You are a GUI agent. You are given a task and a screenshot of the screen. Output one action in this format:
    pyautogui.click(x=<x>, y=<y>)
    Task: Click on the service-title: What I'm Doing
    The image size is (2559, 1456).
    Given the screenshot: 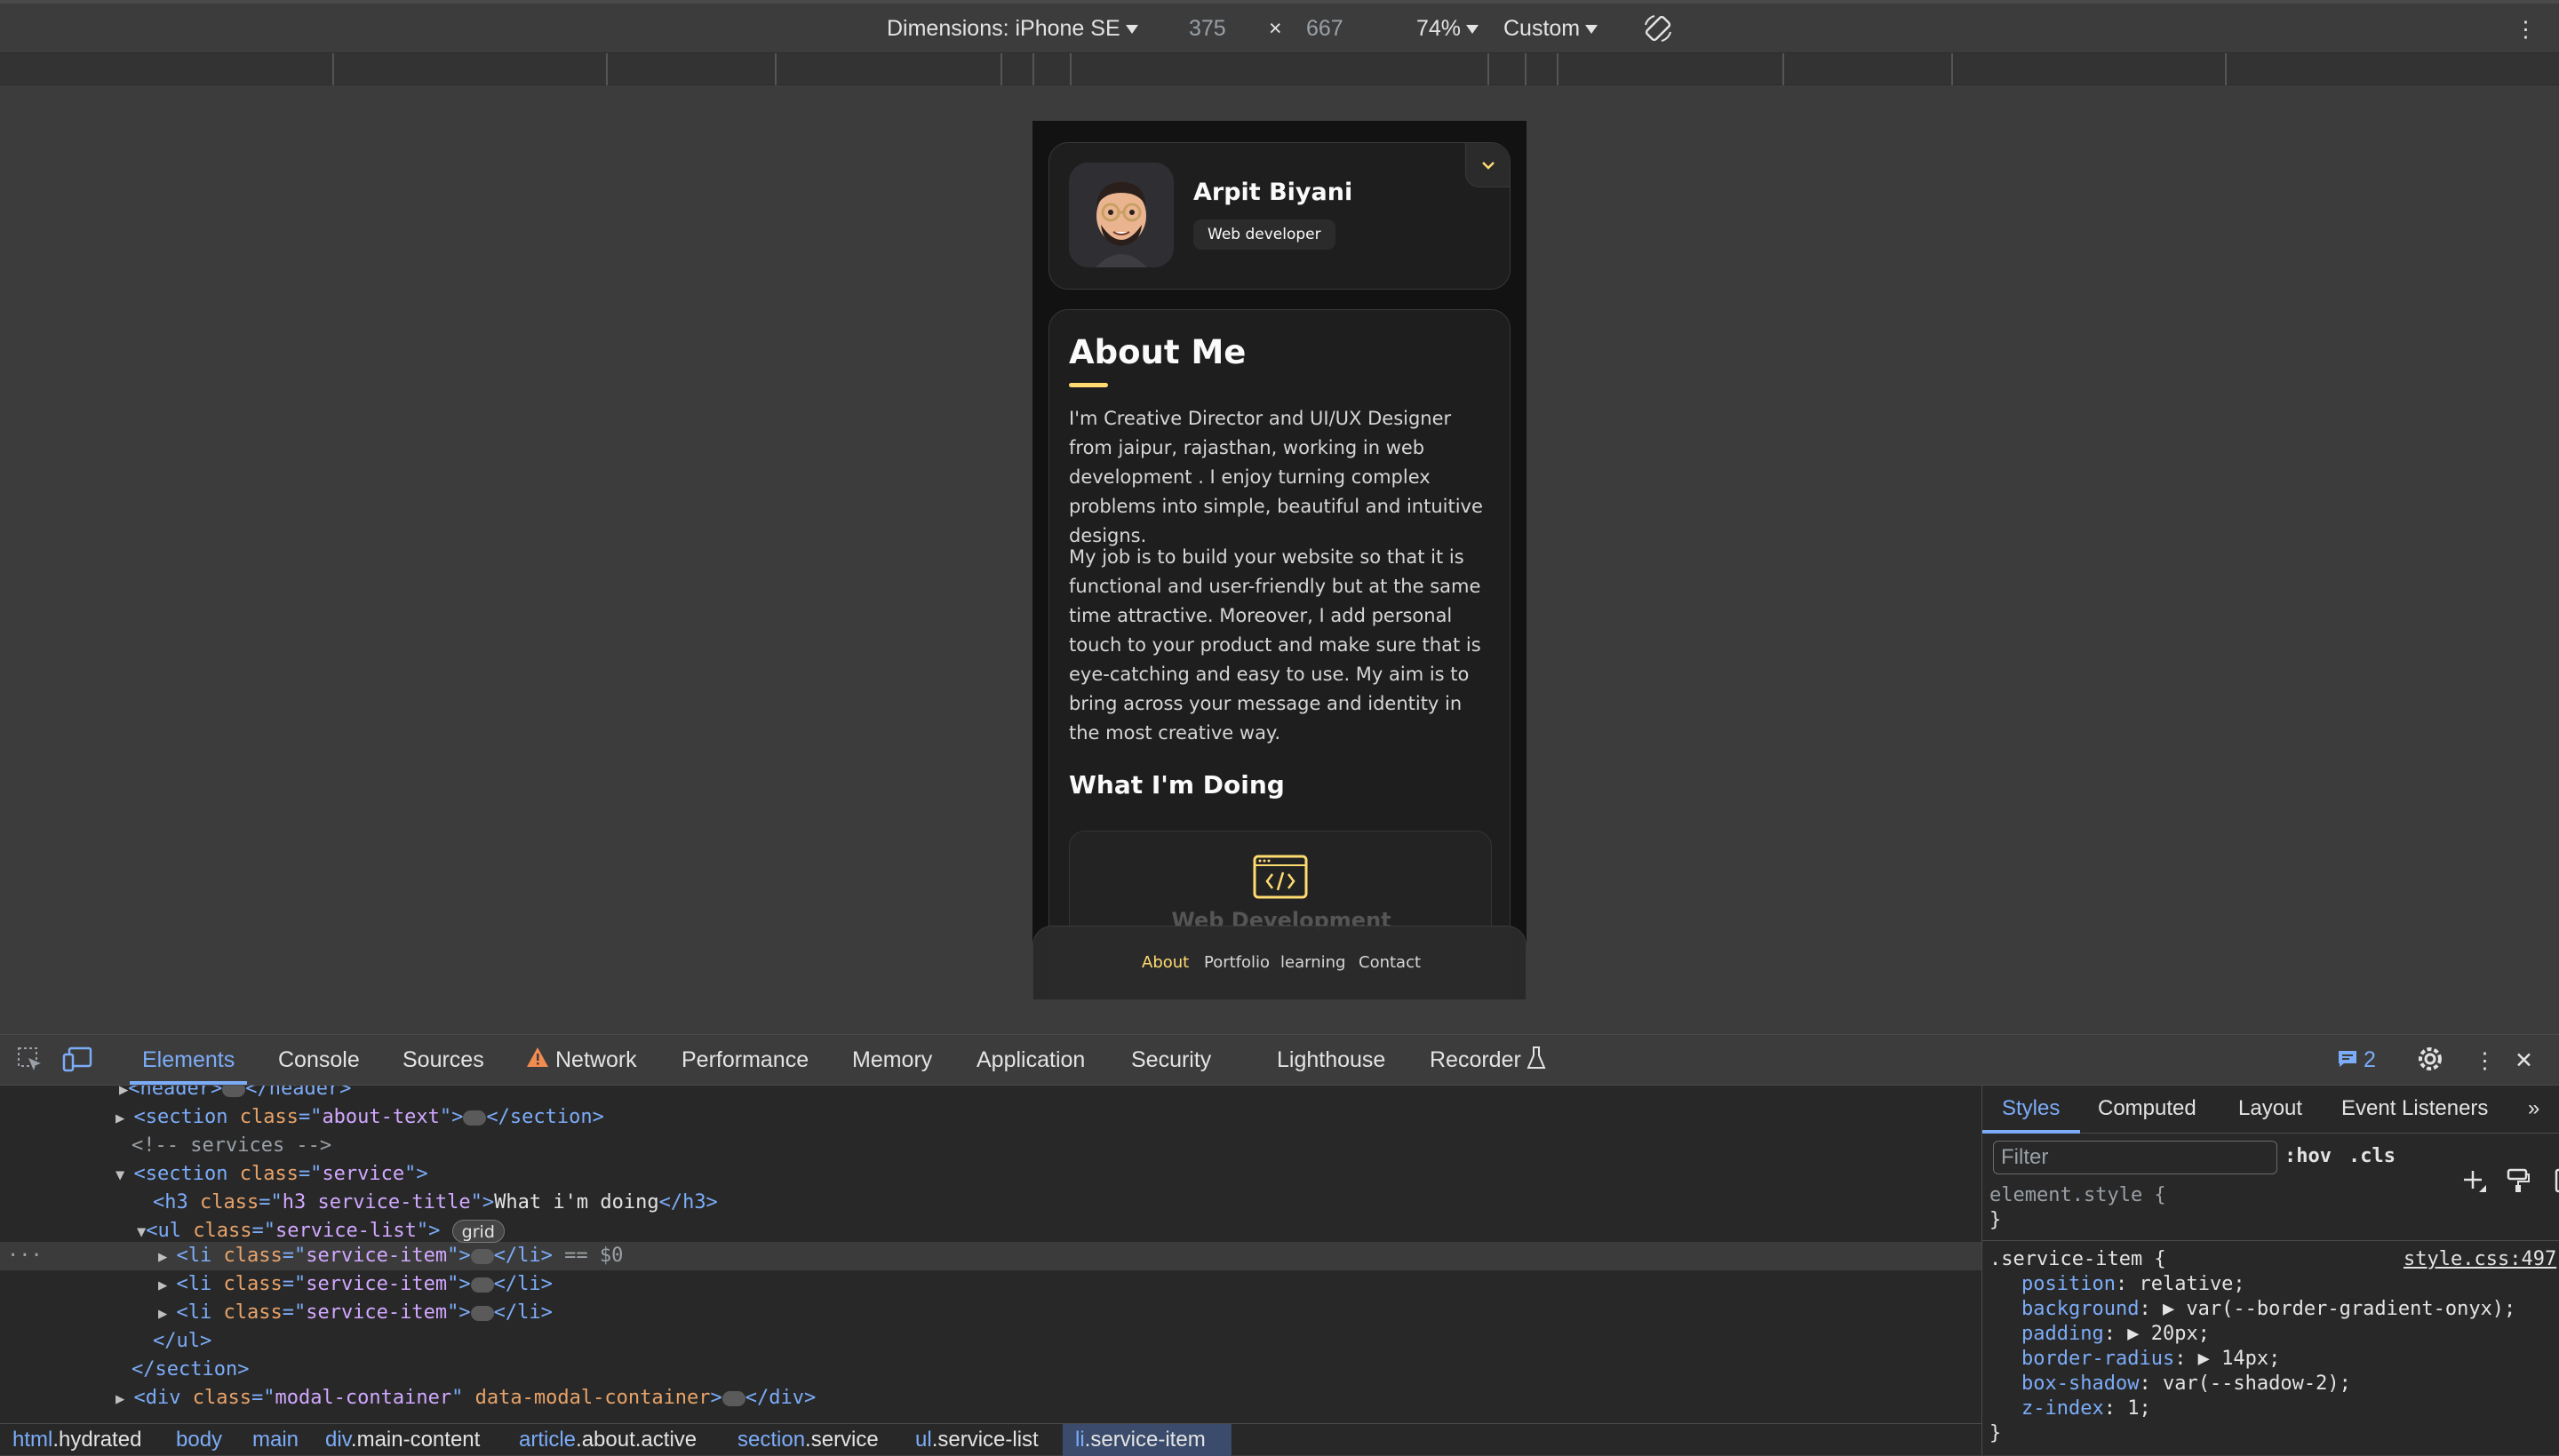 What is the action you would take?
    pyautogui.click(x=1177, y=785)
    